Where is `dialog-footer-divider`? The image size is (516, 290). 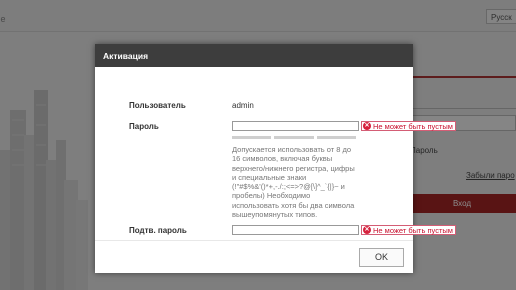
dialog-footer-divider is located at coordinates (254, 240).